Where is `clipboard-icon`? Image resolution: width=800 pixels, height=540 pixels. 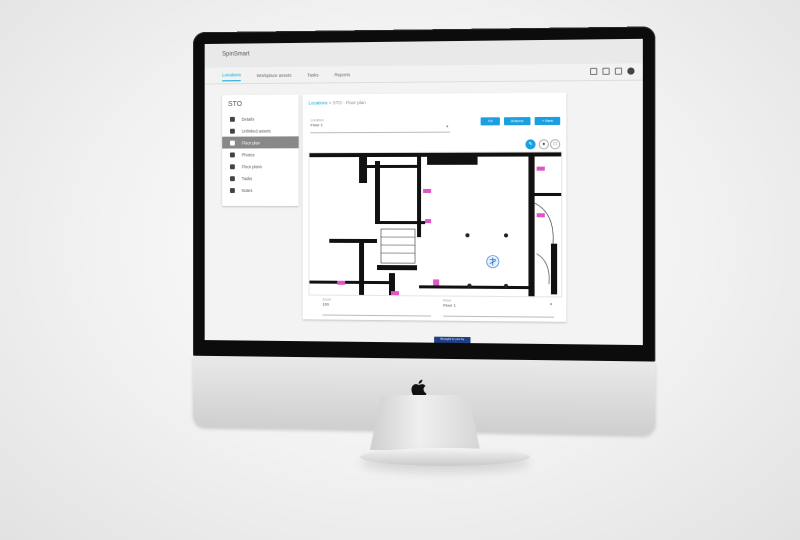 clipboard-icon is located at coordinates (232, 178).